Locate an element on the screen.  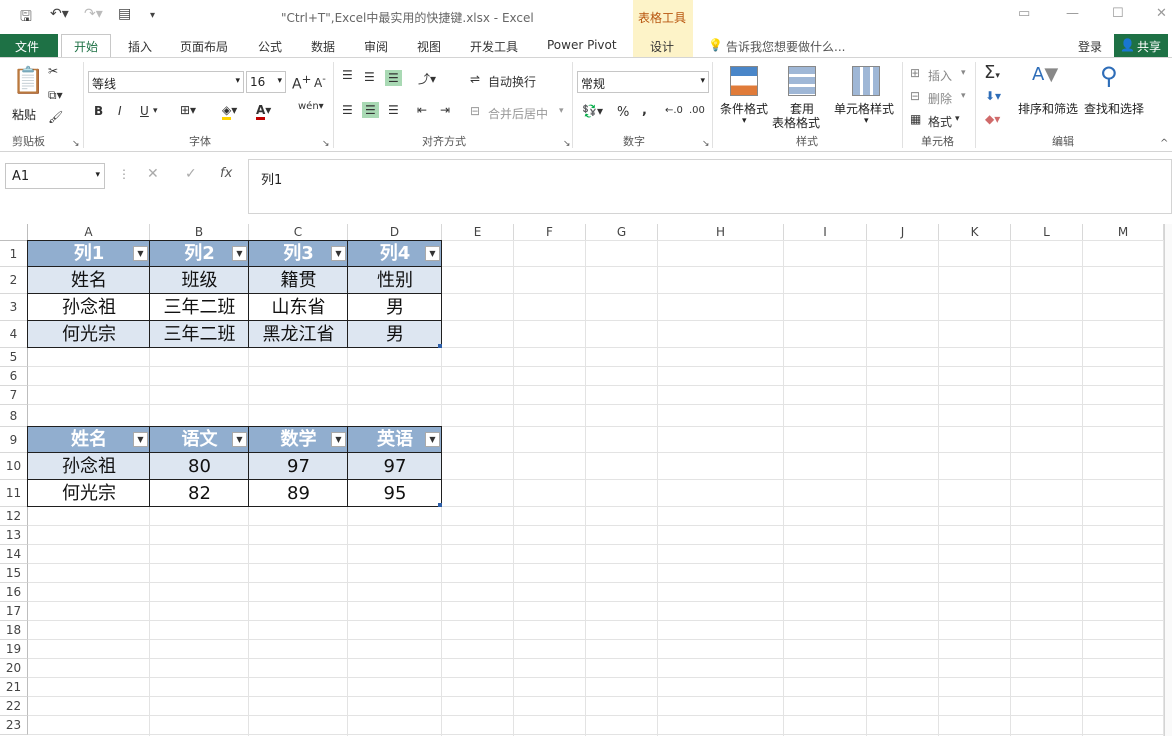
column-header: D is located at coordinates (395, 232).